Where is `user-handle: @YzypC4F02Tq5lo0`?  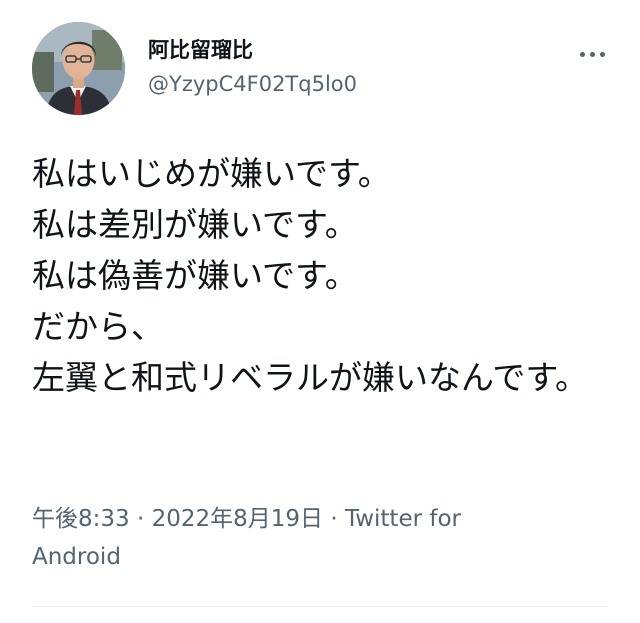
user-handle: @YzypC4F02Tq5lo0 is located at coordinates (252, 84).